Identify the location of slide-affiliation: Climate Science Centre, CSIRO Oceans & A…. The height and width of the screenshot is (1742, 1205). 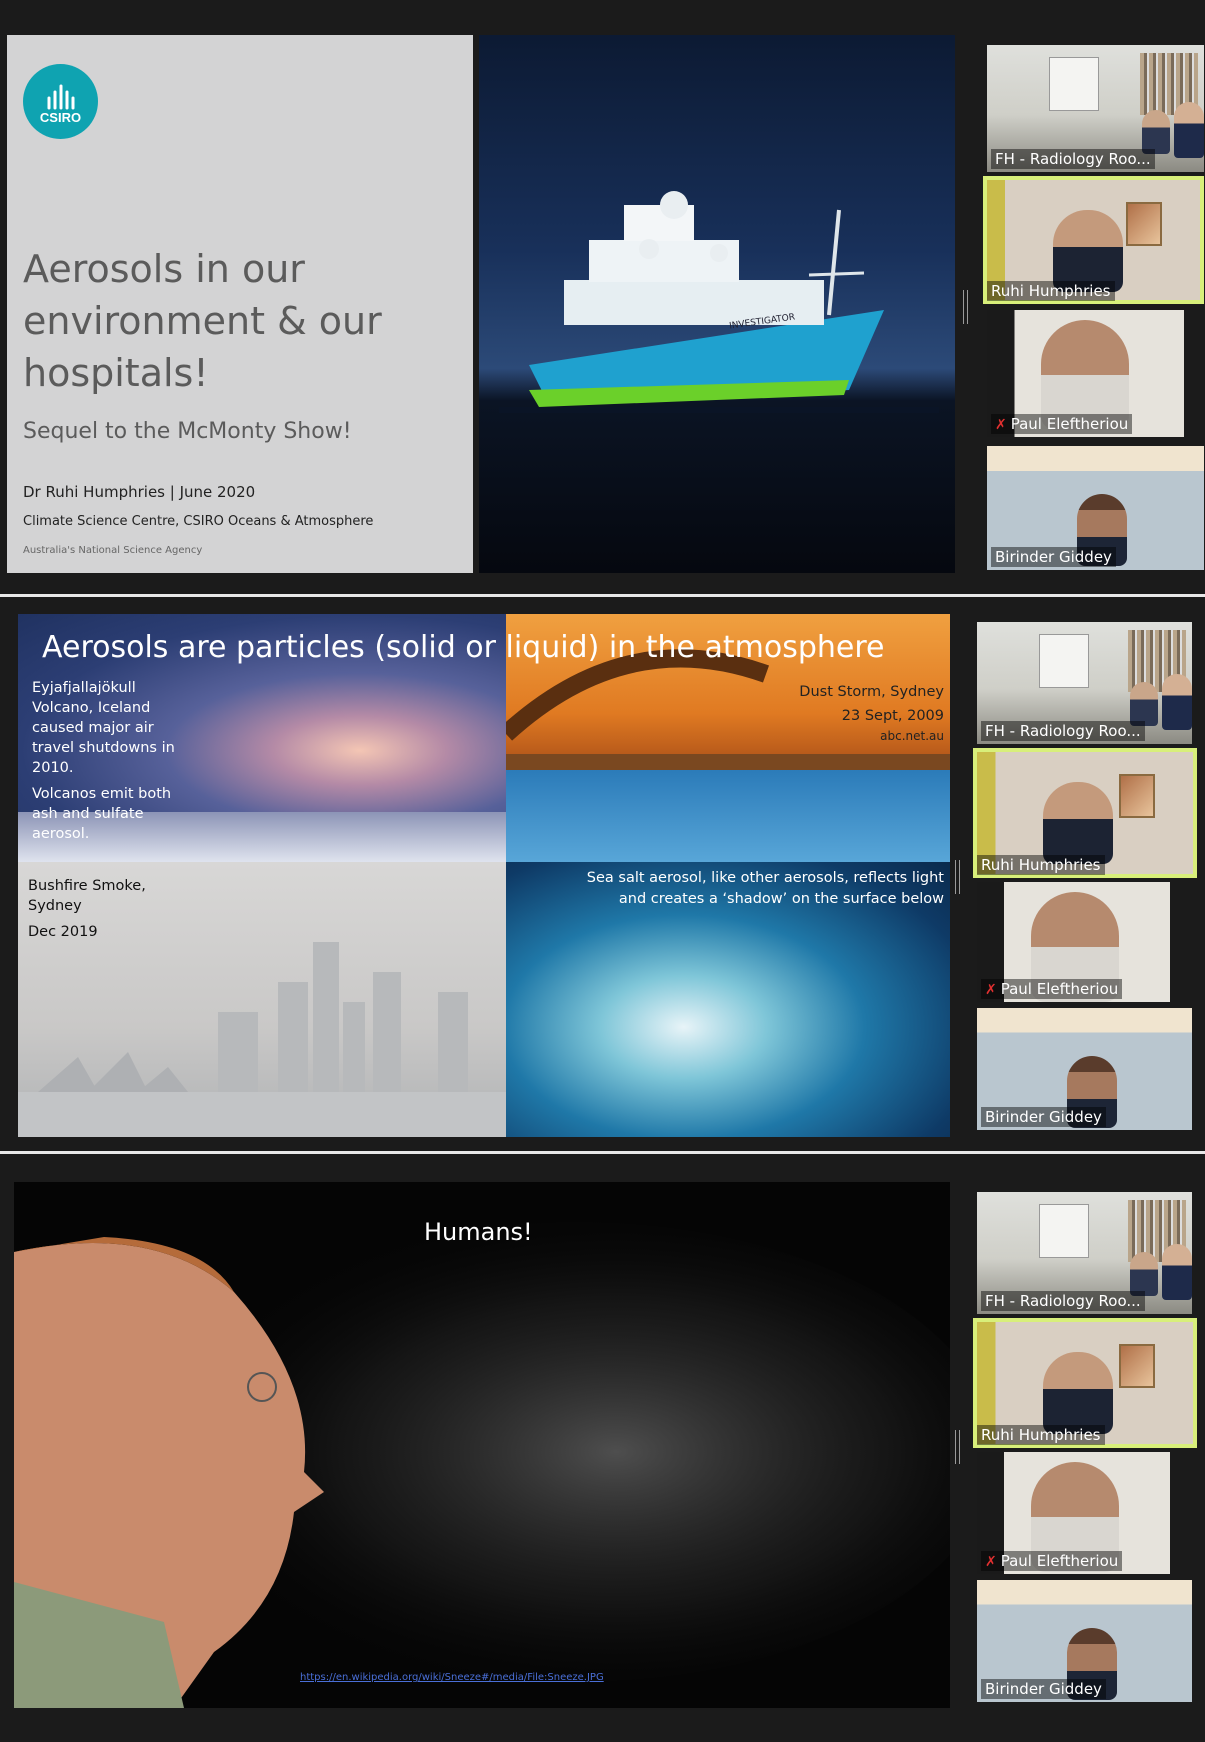
(198, 521).